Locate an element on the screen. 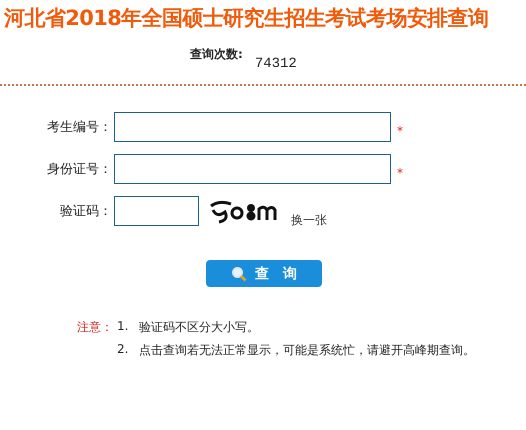 The image size is (526, 430). note-text: 点击查询若无法正常显示，可能是系统忙，请避开高峰期查询。 is located at coordinates (307, 350).